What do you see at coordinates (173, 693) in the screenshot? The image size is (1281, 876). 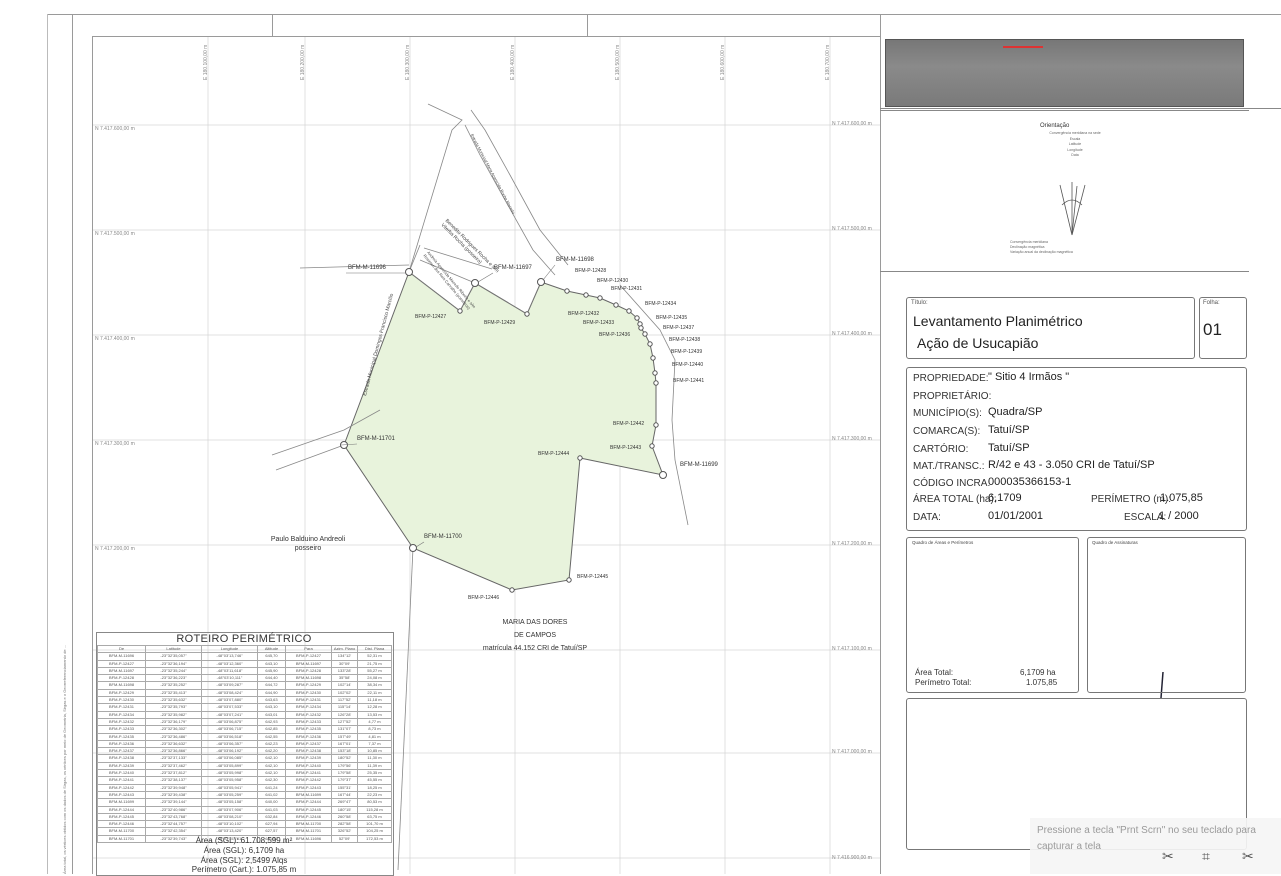 I see `table-cell: -23°32'35,413"` at bounding box center [173, 693].